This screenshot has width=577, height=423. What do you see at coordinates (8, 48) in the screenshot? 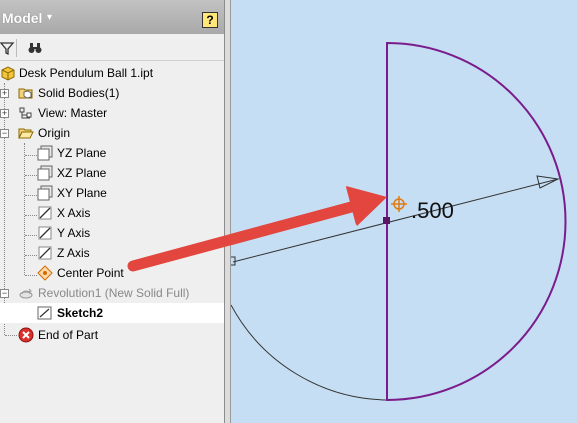
I see `filter-icon` at bounding box center [8, 48].